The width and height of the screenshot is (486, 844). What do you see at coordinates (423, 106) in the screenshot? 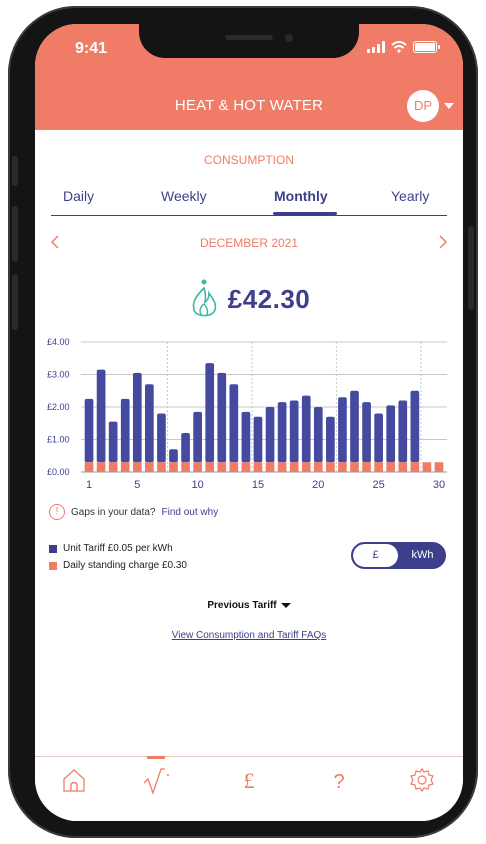
I see `avatar: DP` at bounding box center [423, 106].